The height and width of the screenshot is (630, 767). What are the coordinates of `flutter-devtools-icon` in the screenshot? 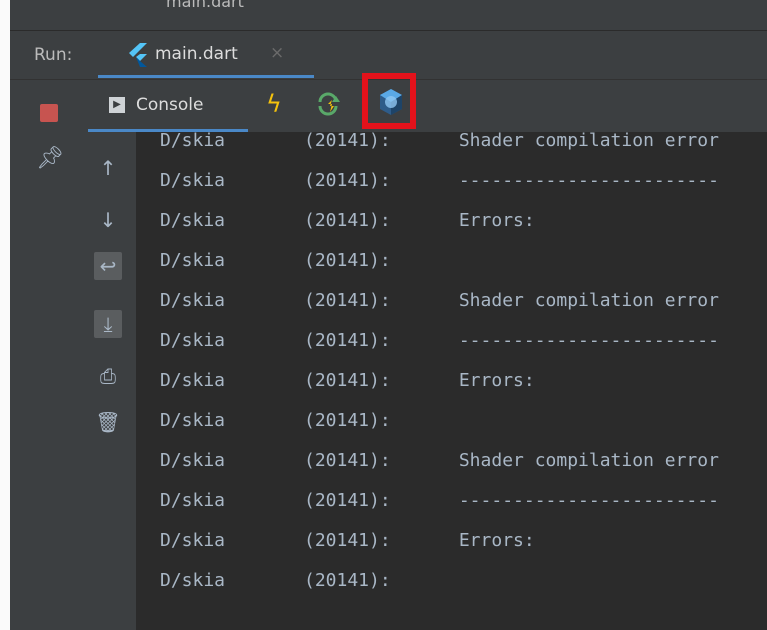 It's located at (391, 102).